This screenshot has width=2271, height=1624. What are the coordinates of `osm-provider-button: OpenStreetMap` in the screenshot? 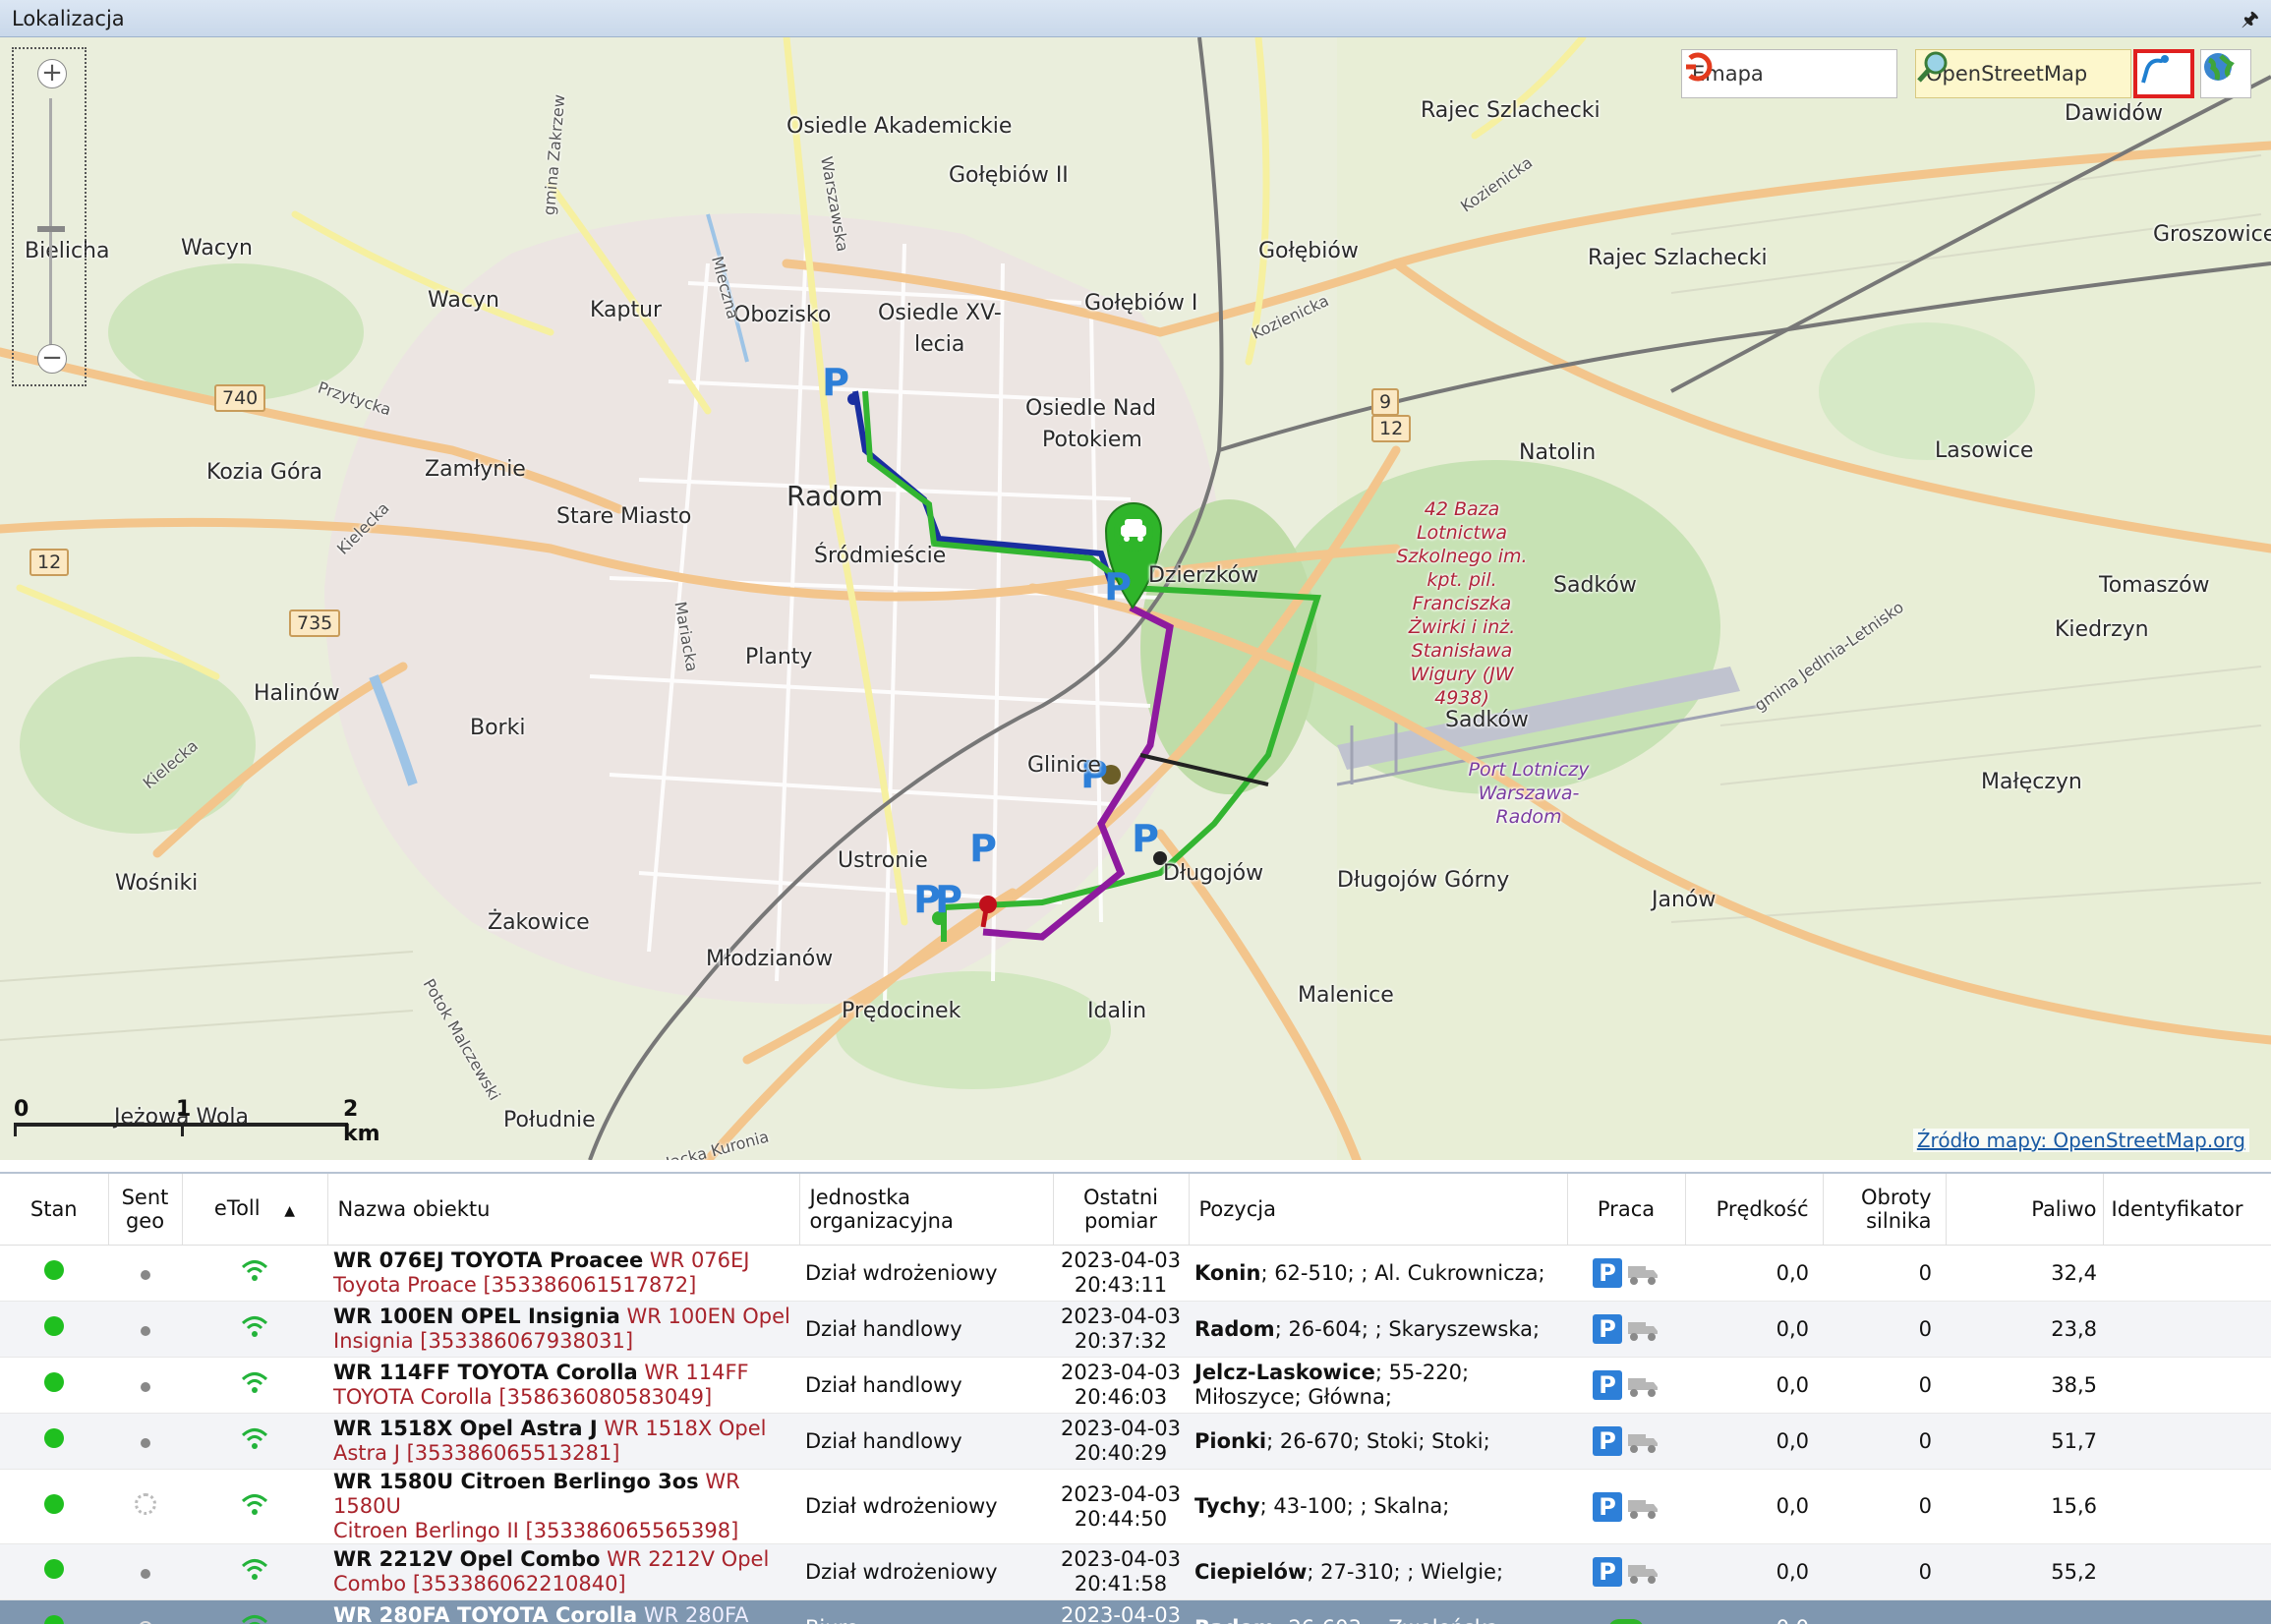 It's located at (2023, 73).